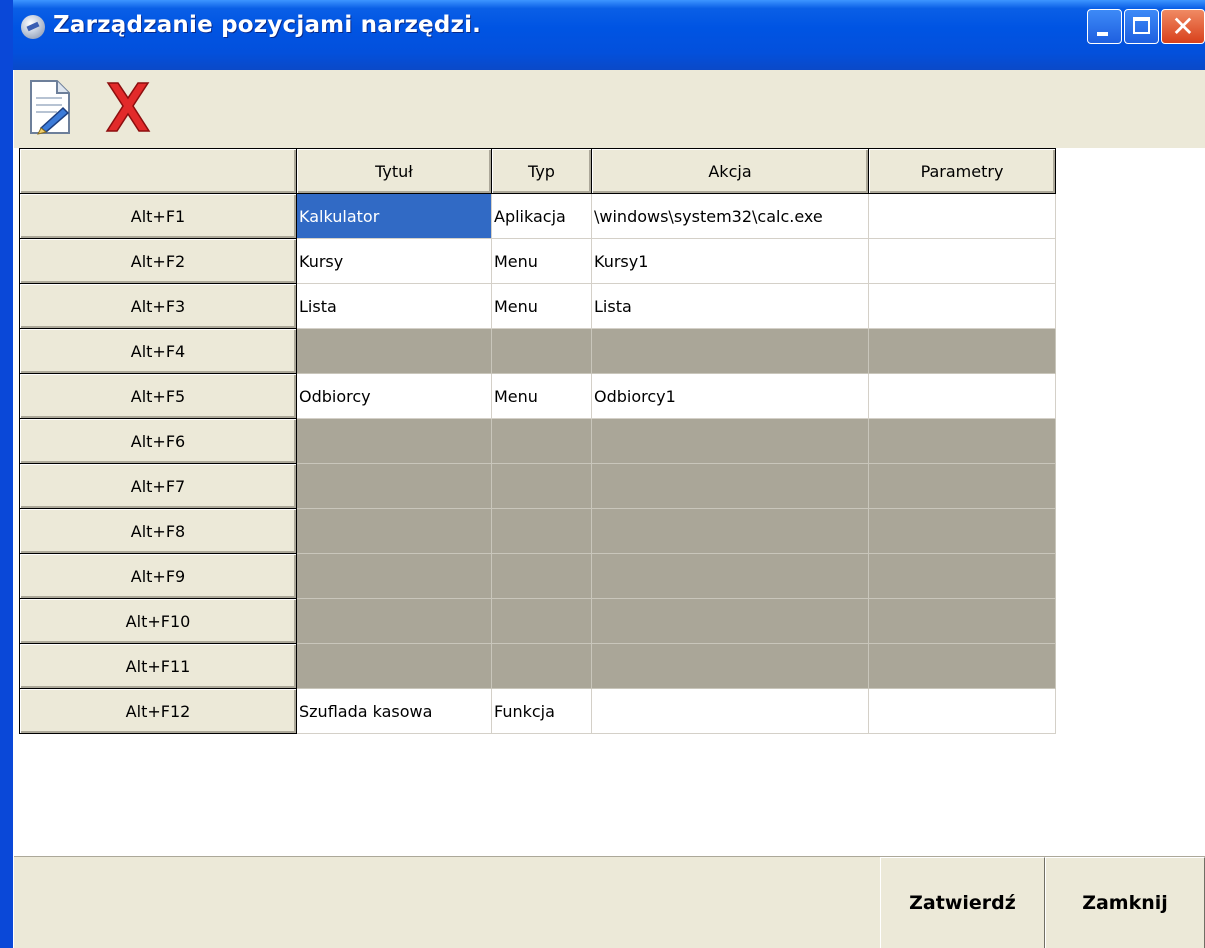 Image resolution: width=1205 pixels, height=948 pixels. I want to click on new-document-icon, so click(50, 107).